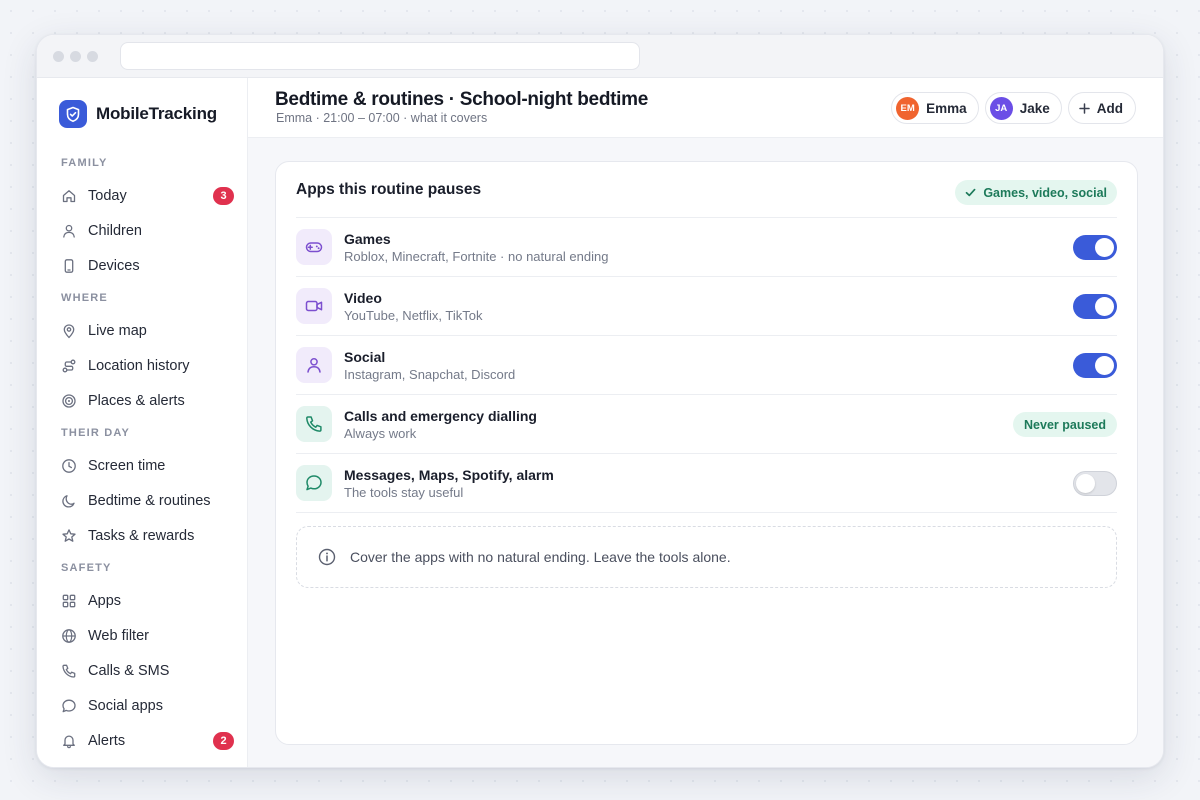 Image resolution: width=1200 pixels, height=800 pixels. Describe the element at coordinates (908, 108) in the screenshot. I see `avatar: EM` at that location.